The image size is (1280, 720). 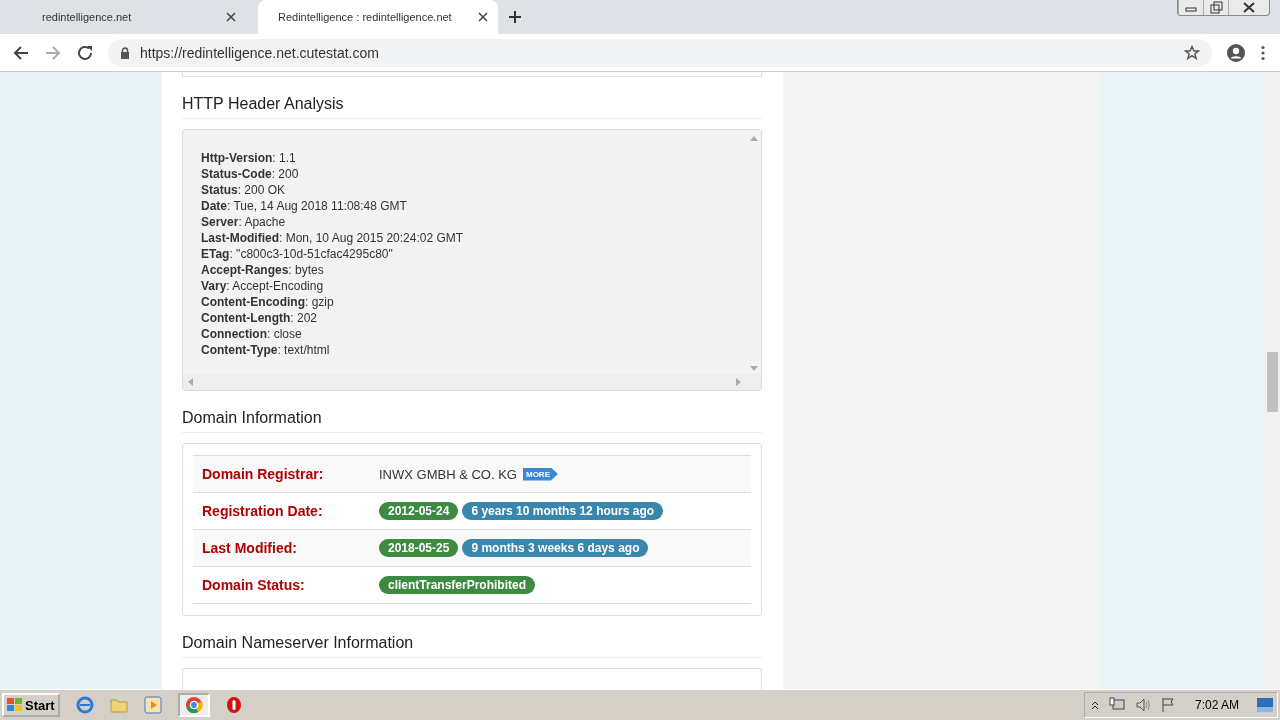 What do you see at coordinates (660, 52) in the screenshot?
I see `address-bar: https://redintelligence.net.cutestat.com` at bounding box center [660, 52].